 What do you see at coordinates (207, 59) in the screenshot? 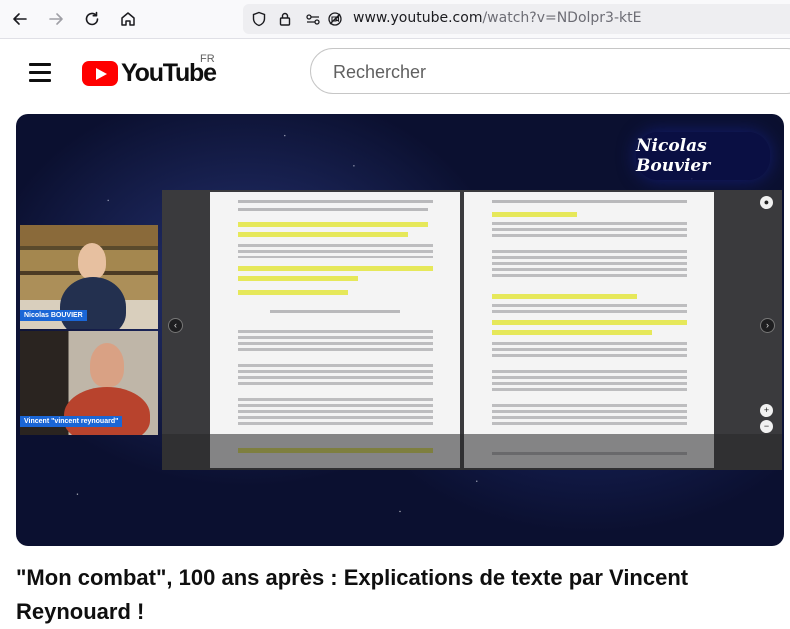
I see `country-code: FR` at bounding box center [207, 59].